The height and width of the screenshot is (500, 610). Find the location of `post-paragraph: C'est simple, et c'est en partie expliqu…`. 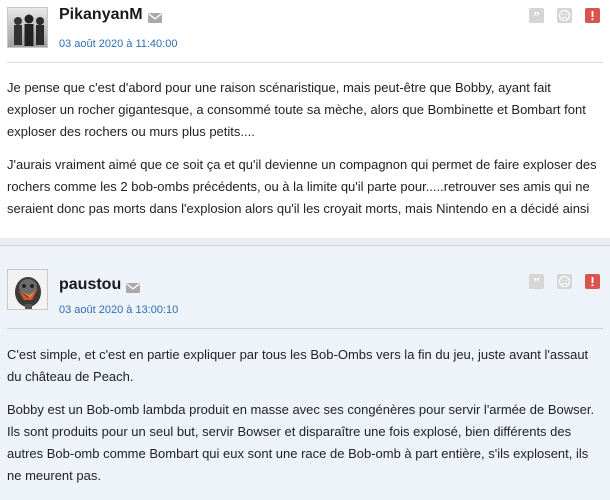

post-paragraph: C'est simple, et c'est en partie expliqu… is located at coordinates (298, 365).